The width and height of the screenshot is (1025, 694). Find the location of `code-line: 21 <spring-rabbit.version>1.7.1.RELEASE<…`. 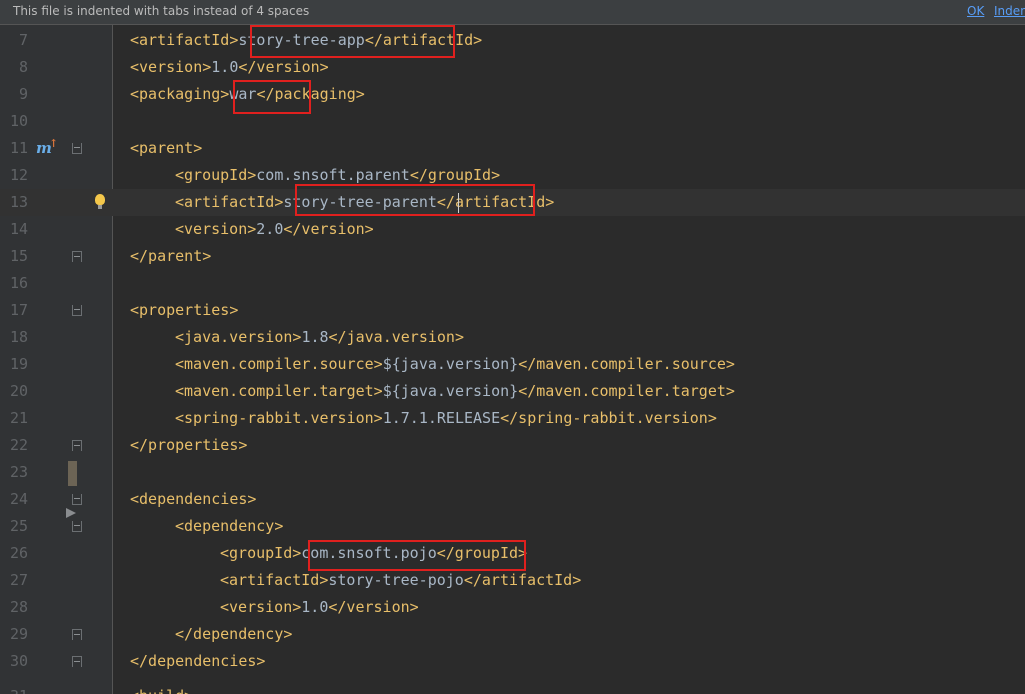

code-line: 21 <spring-rabbit.version>1.7.1.RELEASE<… is located at coordinates (512, 418).